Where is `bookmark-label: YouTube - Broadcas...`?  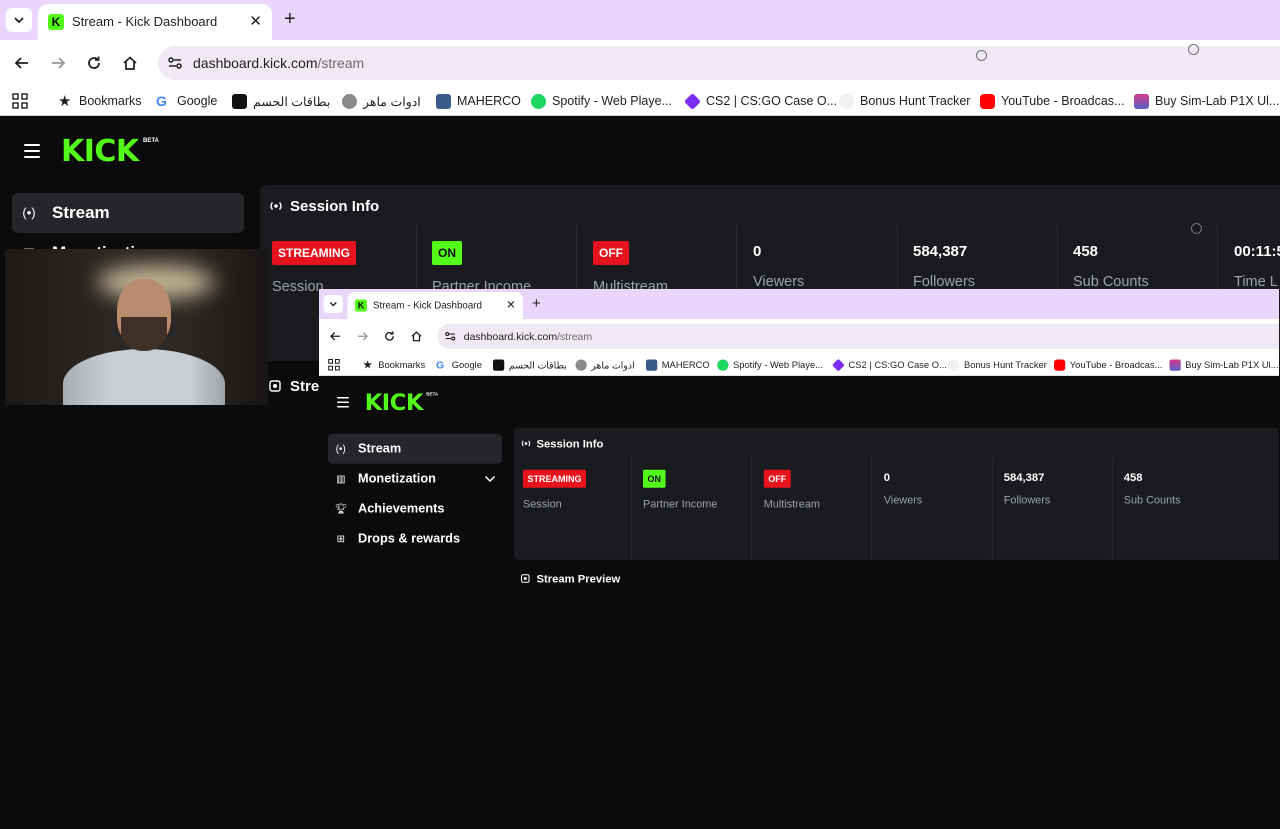 bookmark-label: YouTube - Broadcas... is located at coordinates (1063, 101).